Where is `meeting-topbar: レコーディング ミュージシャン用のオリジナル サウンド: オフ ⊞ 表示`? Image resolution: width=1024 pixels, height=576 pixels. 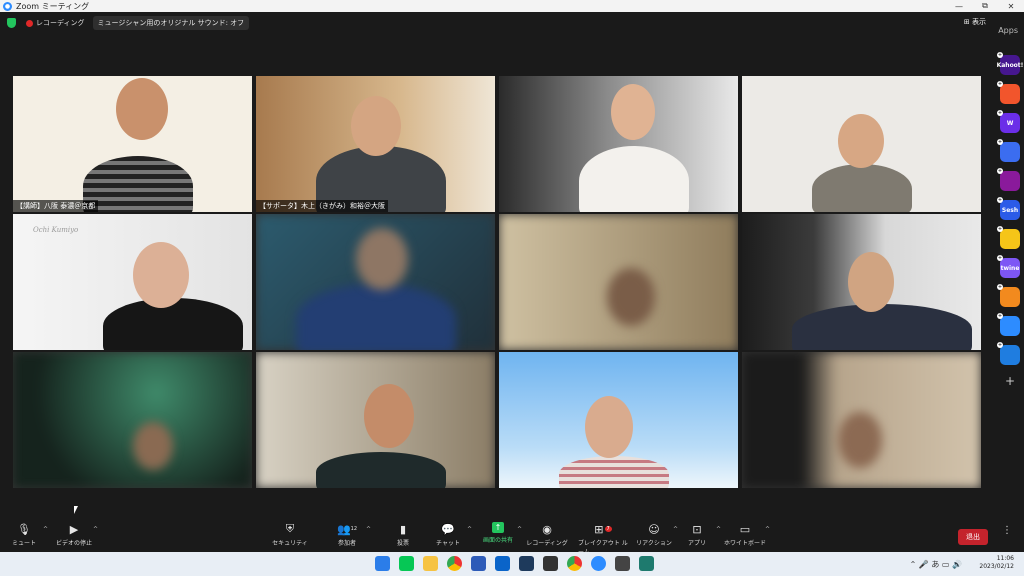 meeting-topbar: レコーディング ミュージシャン用のオリジナル サウンド: オフ ⊞ 表示 is located at coordinates (512, 23).